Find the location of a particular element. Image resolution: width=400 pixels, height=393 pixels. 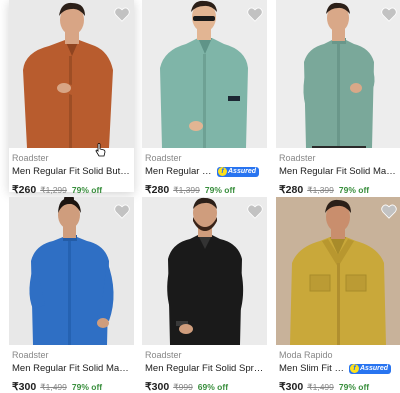

hand-cursor-icon is located at coordinates (100, 152).